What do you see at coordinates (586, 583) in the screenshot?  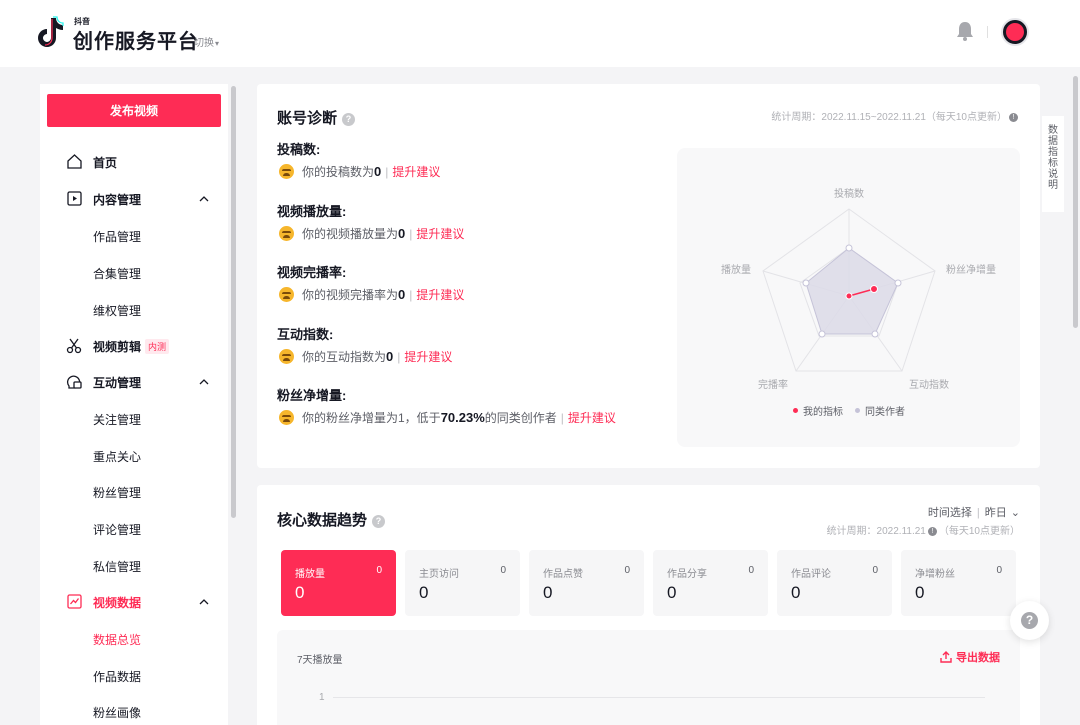 I see `stat-card-likes: 作品点赞 0 0` at bounding box center [586, 583].